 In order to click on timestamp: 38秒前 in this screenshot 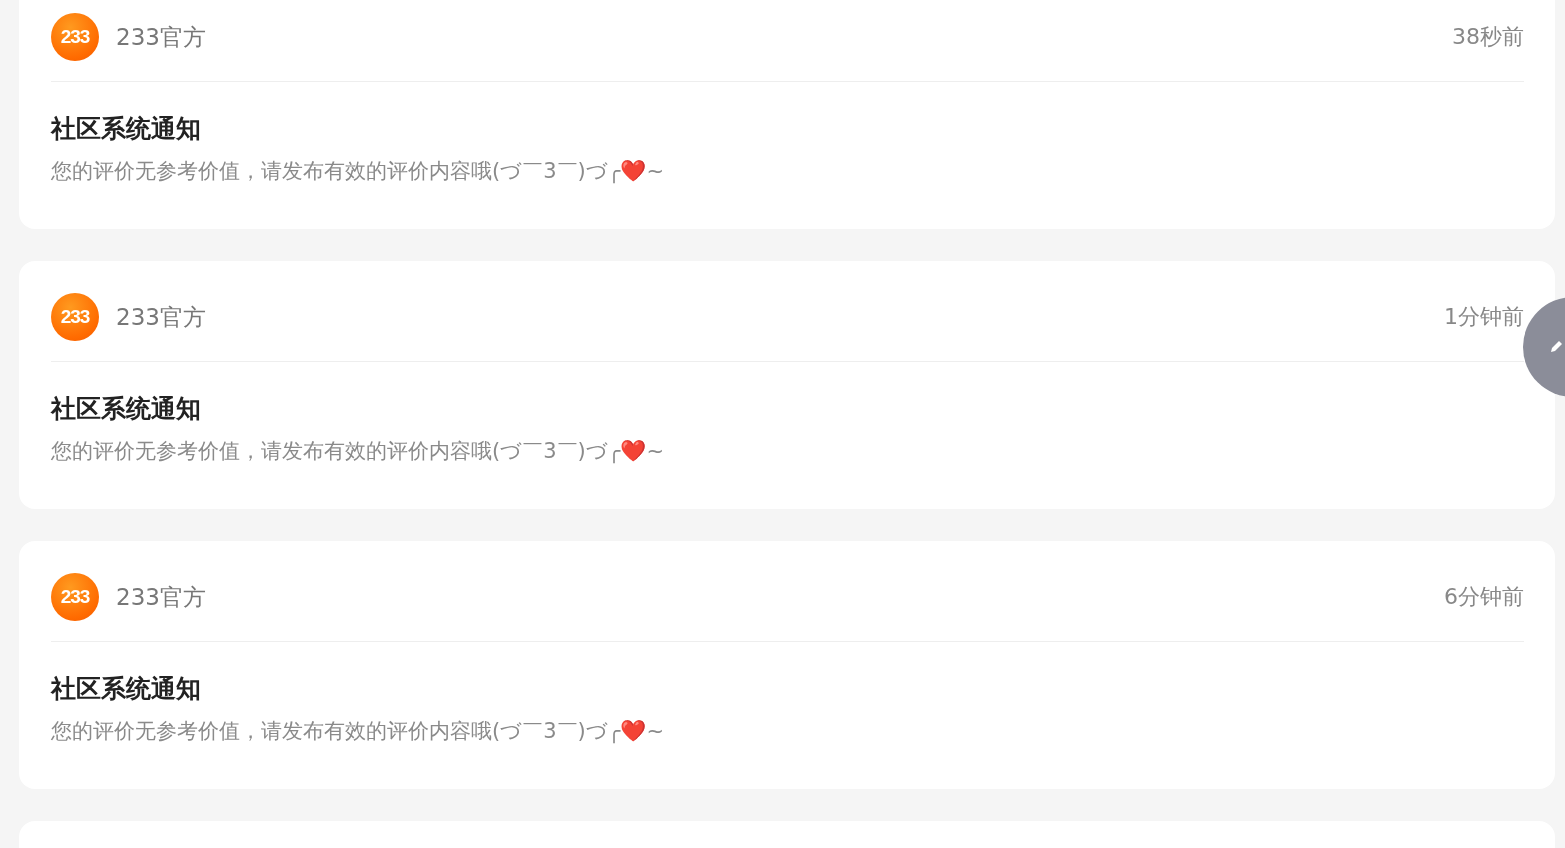, I will do `click(1488, 37)`.